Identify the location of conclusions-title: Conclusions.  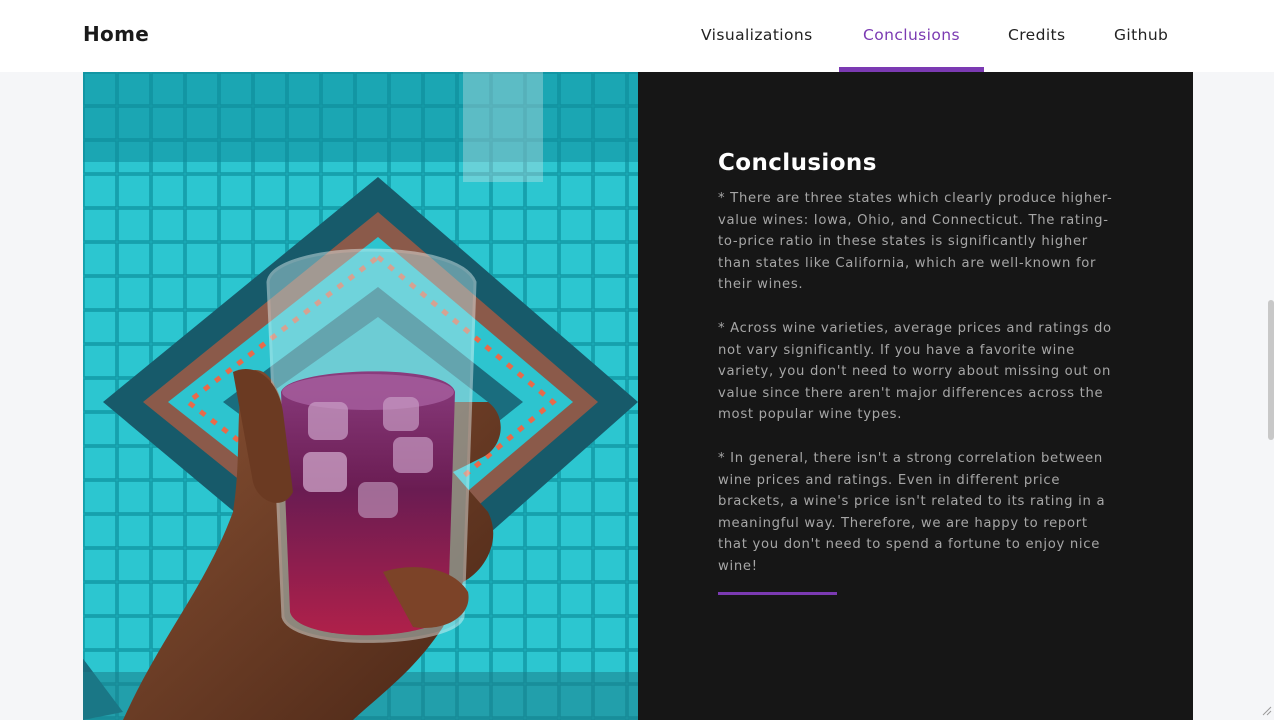
(797, 163).